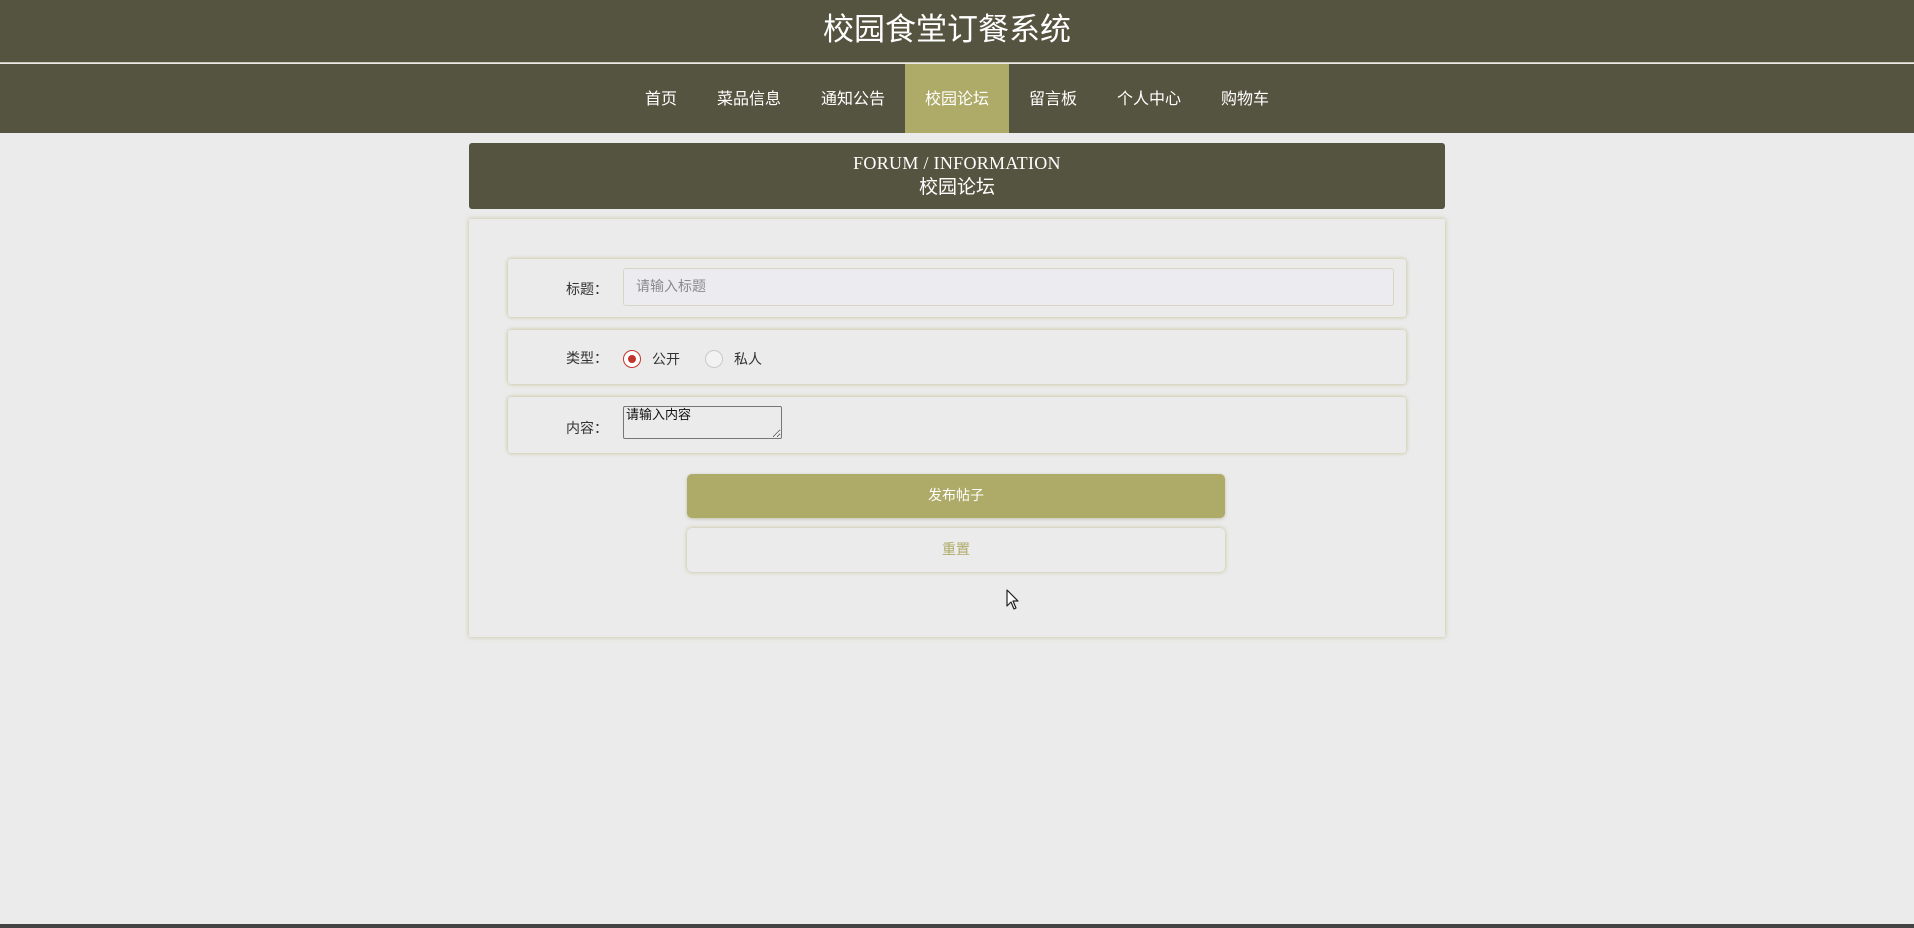 Image resolution: width=1914 pixels, height=928 pixels. I want to click on content-textarea, so click(702, 422).